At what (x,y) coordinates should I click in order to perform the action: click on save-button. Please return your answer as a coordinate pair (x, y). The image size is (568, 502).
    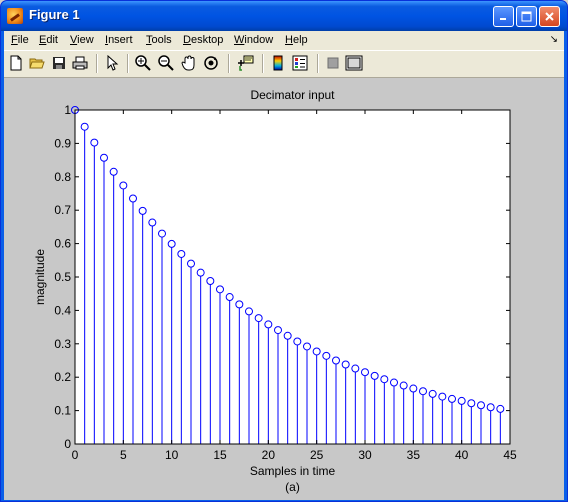
    Looking at the image, I should click on (59, 63).